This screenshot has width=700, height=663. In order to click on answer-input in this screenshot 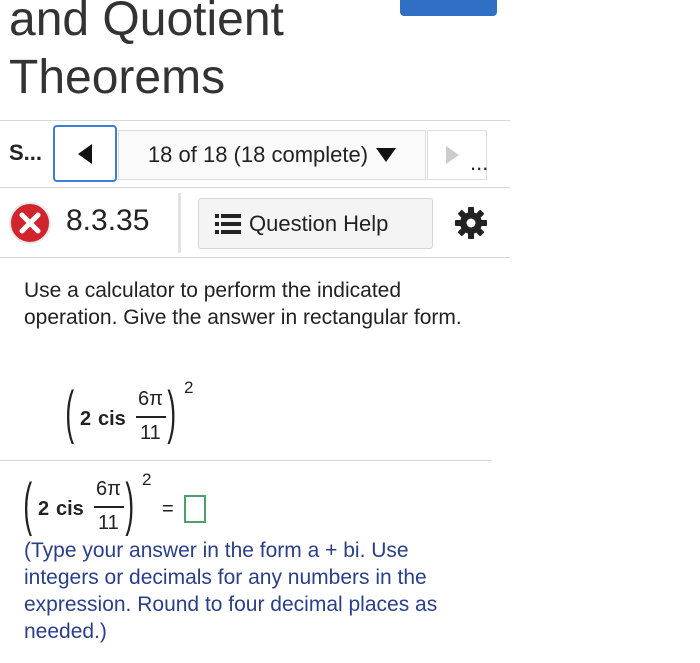, I will do `click(195, 509)`.